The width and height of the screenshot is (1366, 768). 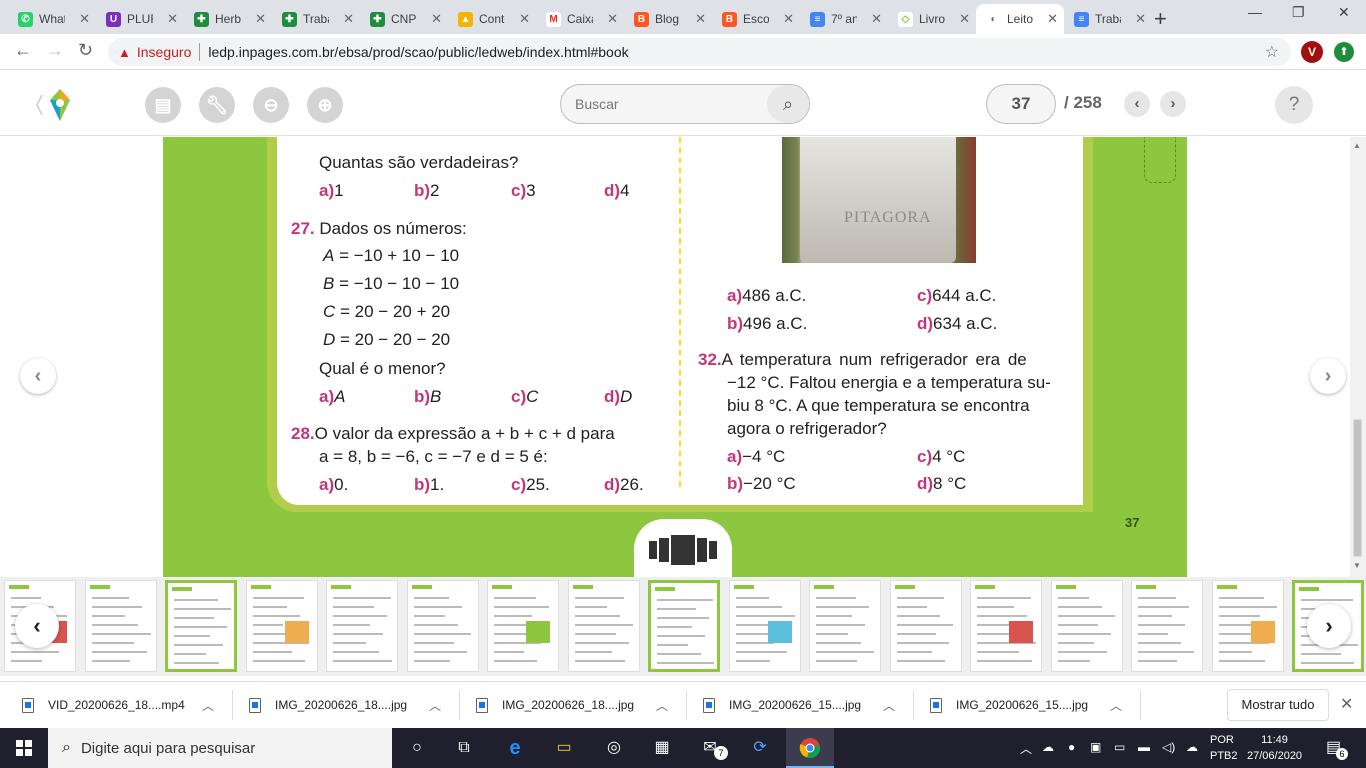 I want to click on task-view-icon: ⧉, so click(x=464, y=748).